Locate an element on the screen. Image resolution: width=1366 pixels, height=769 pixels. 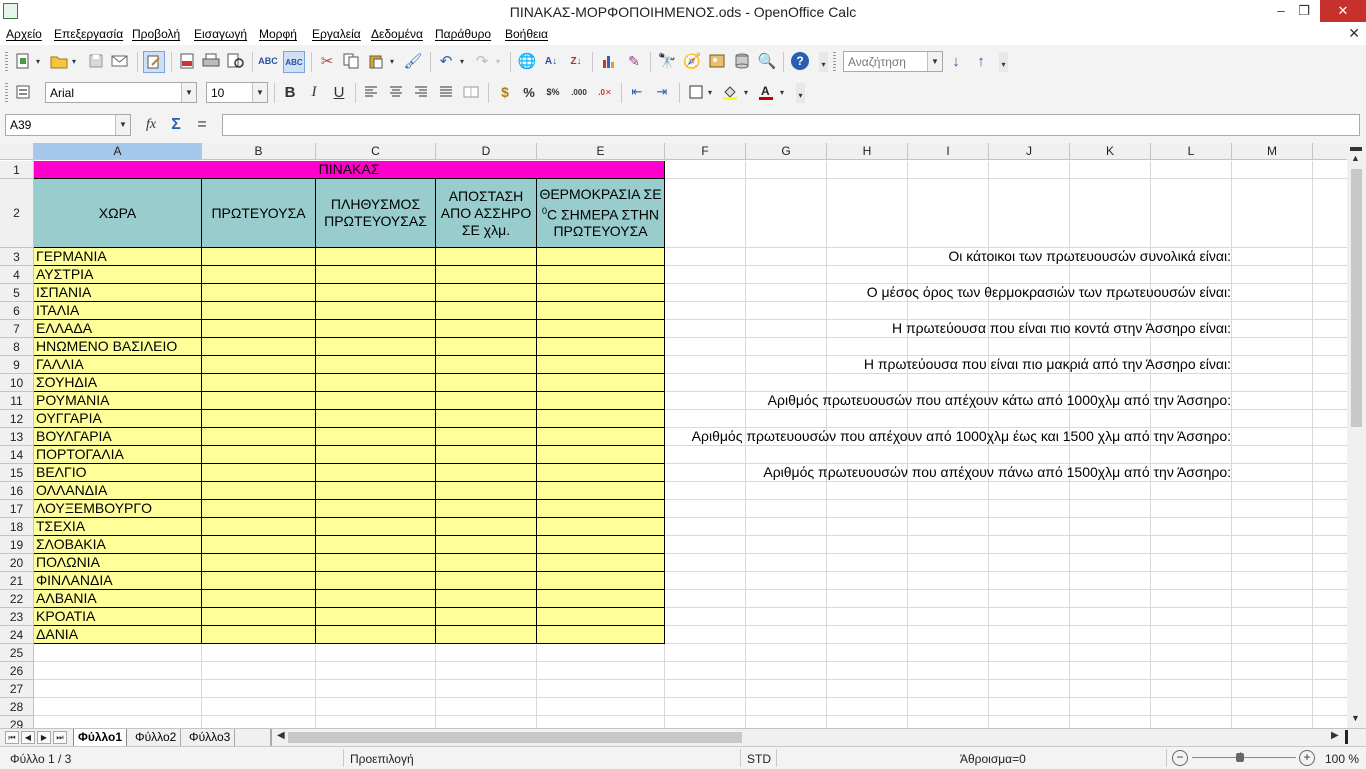
country-cell: ΟΛΛΑΝΔΙΑ is located at coordinates (118, 491).